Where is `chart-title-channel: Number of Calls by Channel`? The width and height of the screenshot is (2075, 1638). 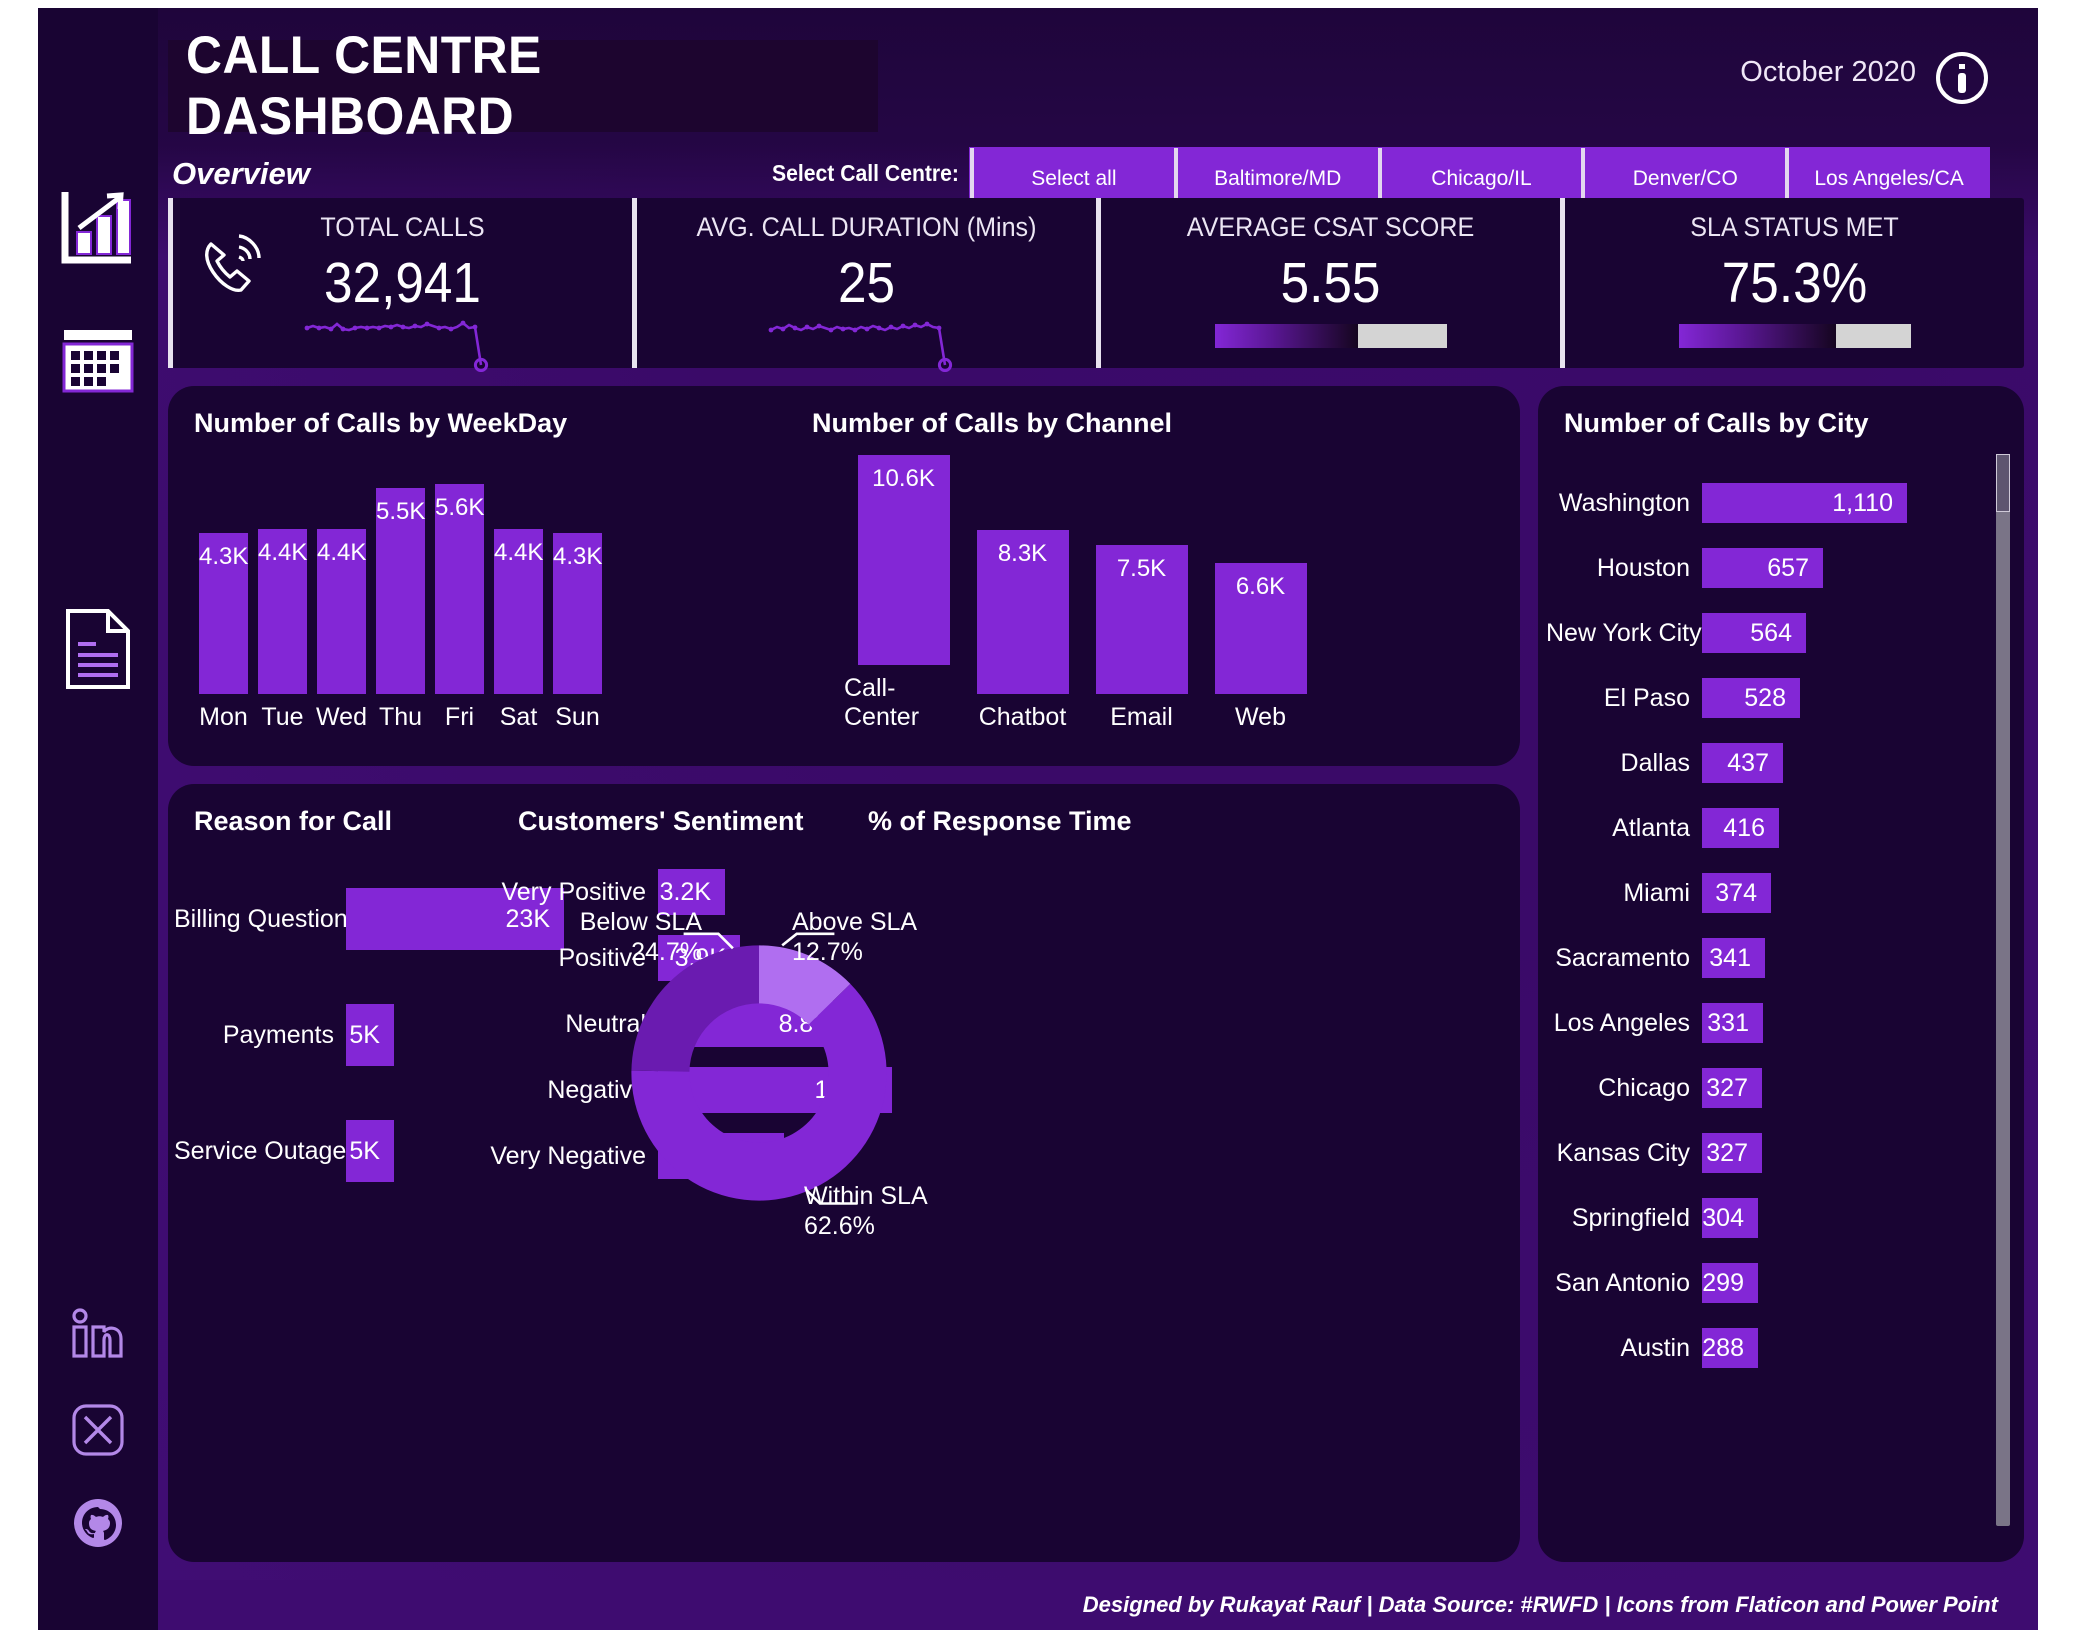
chart-title-channel: Number of Calls by Channel is located at coordinates (992, 423).